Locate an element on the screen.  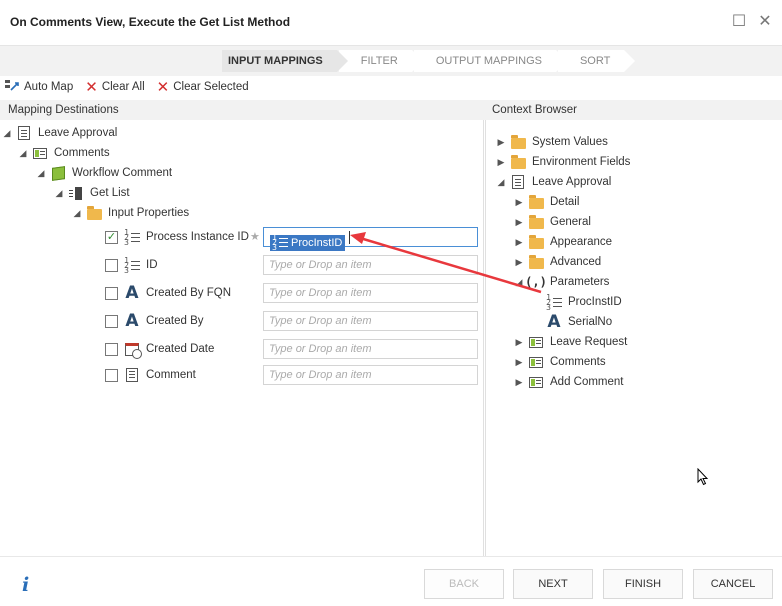
tree-node-label: Get List is located at coordinates (110, 193).